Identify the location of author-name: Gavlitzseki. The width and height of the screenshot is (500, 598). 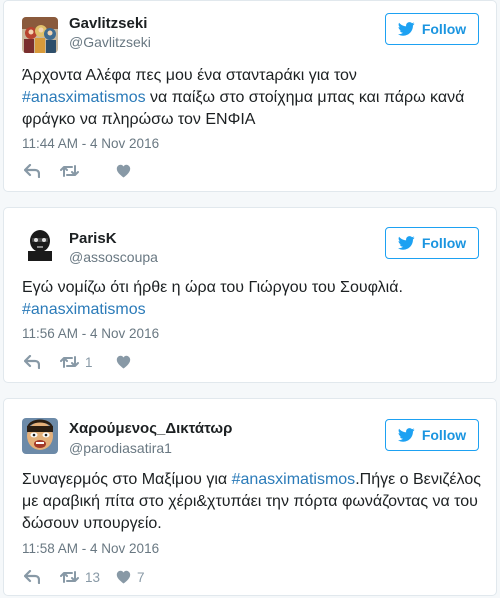
(108, 23).